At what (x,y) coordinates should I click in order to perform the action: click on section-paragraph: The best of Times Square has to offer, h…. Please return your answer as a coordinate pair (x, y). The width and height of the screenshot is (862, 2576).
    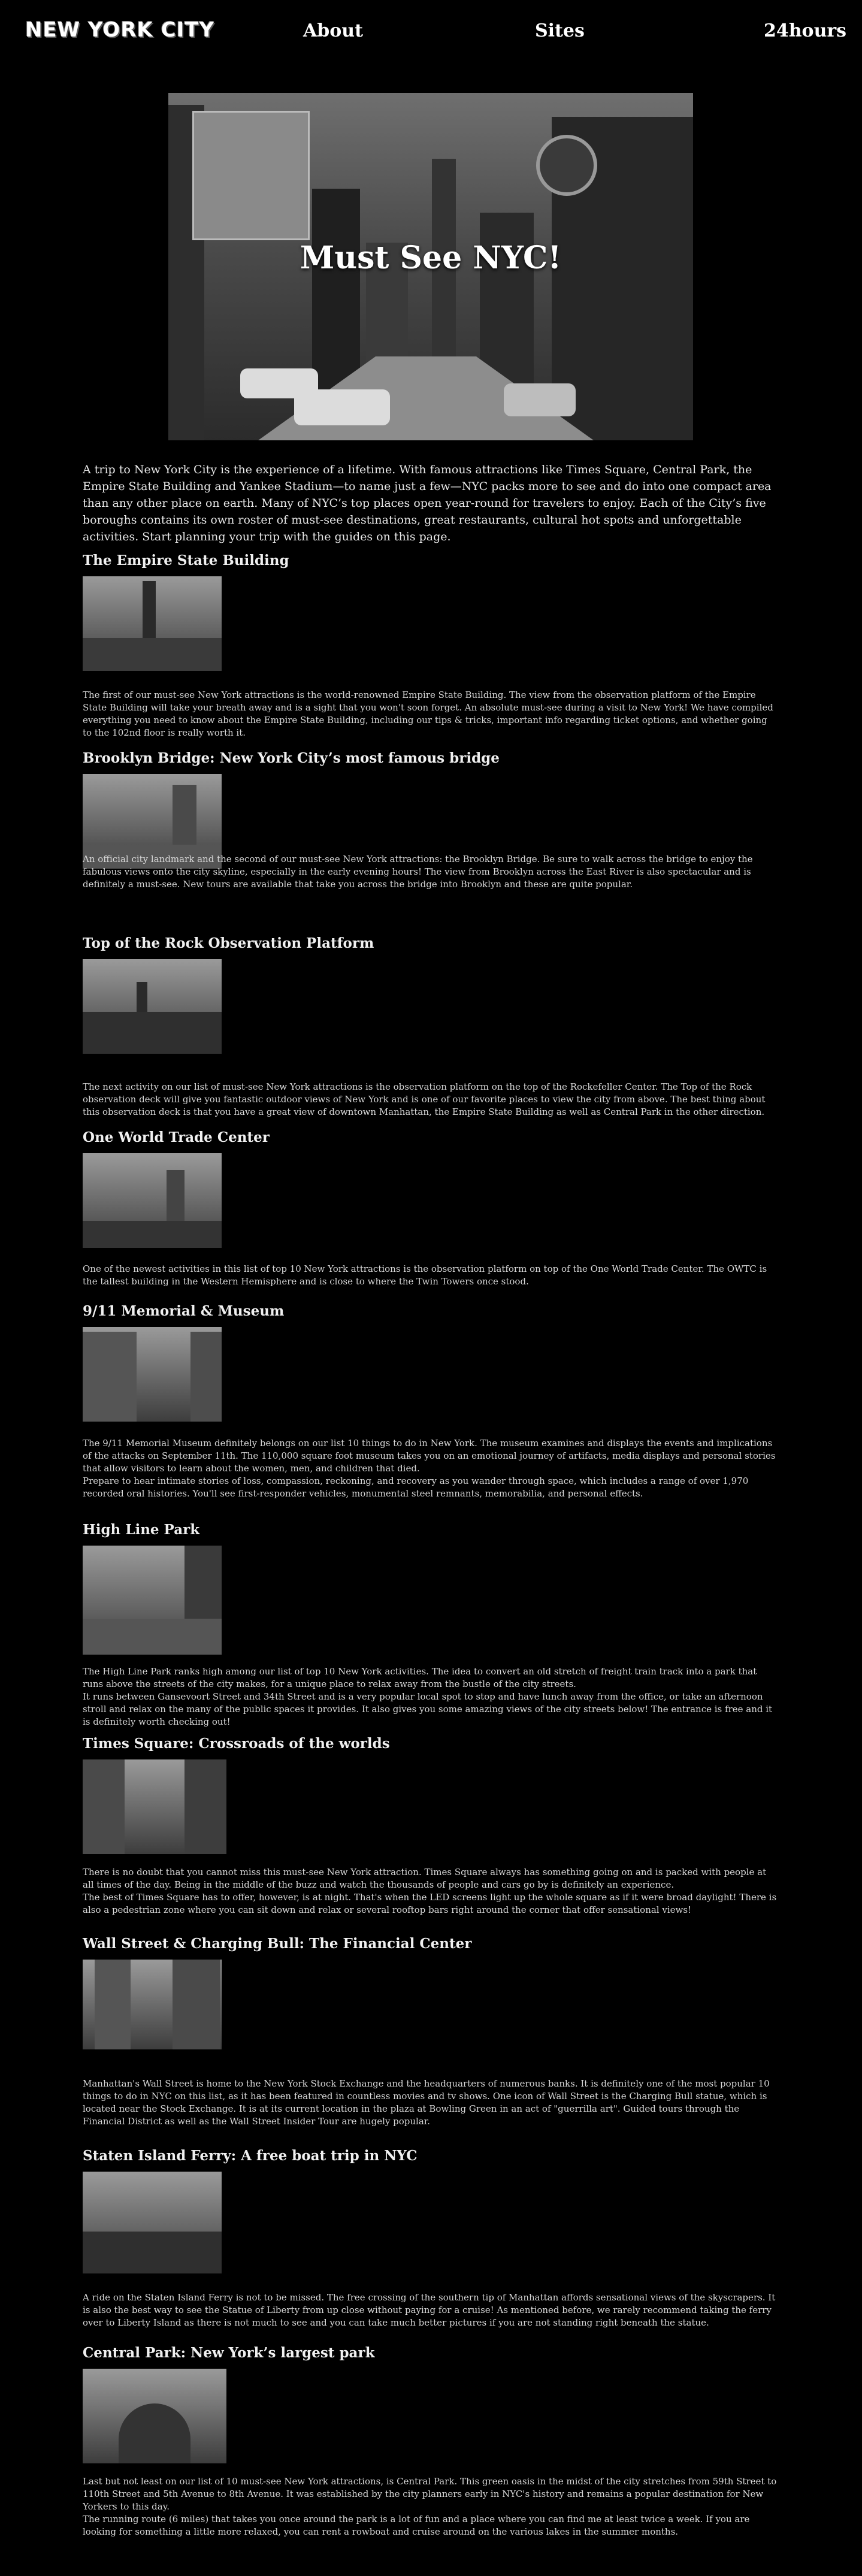
    Looking at the image, I should click on (430, 1903).